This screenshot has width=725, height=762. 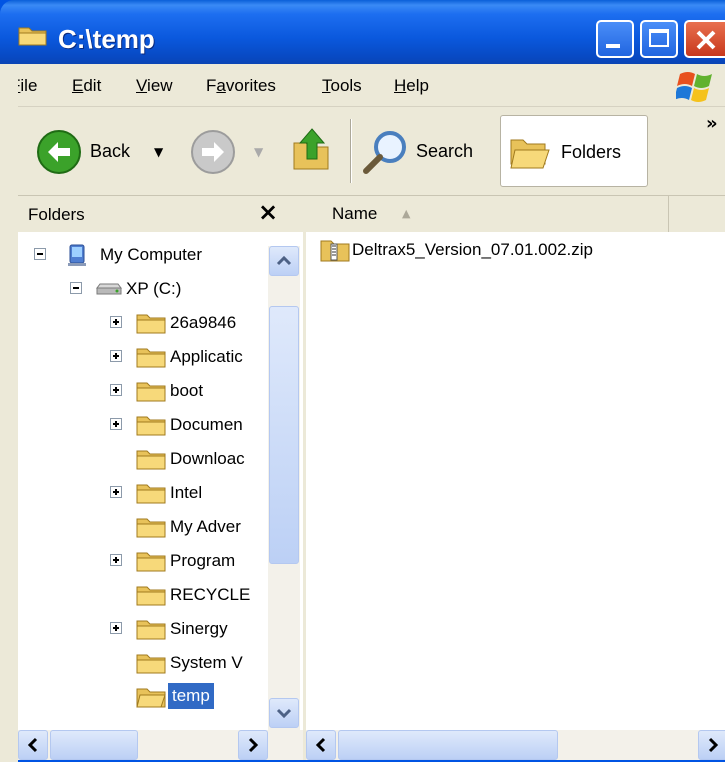 I want to click on tree-item-label: System V, so click(x=206, y=662).